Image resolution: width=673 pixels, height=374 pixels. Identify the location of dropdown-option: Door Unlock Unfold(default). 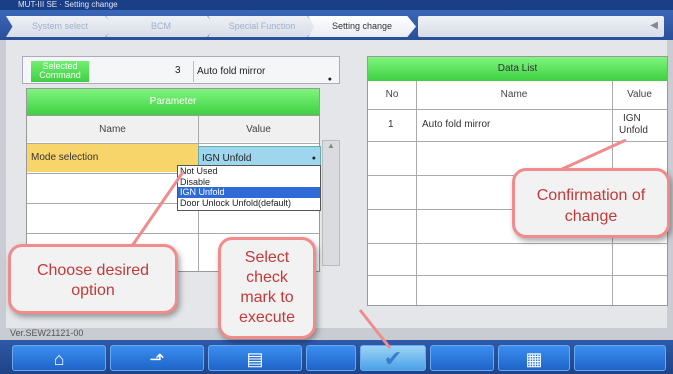
(249, 203).